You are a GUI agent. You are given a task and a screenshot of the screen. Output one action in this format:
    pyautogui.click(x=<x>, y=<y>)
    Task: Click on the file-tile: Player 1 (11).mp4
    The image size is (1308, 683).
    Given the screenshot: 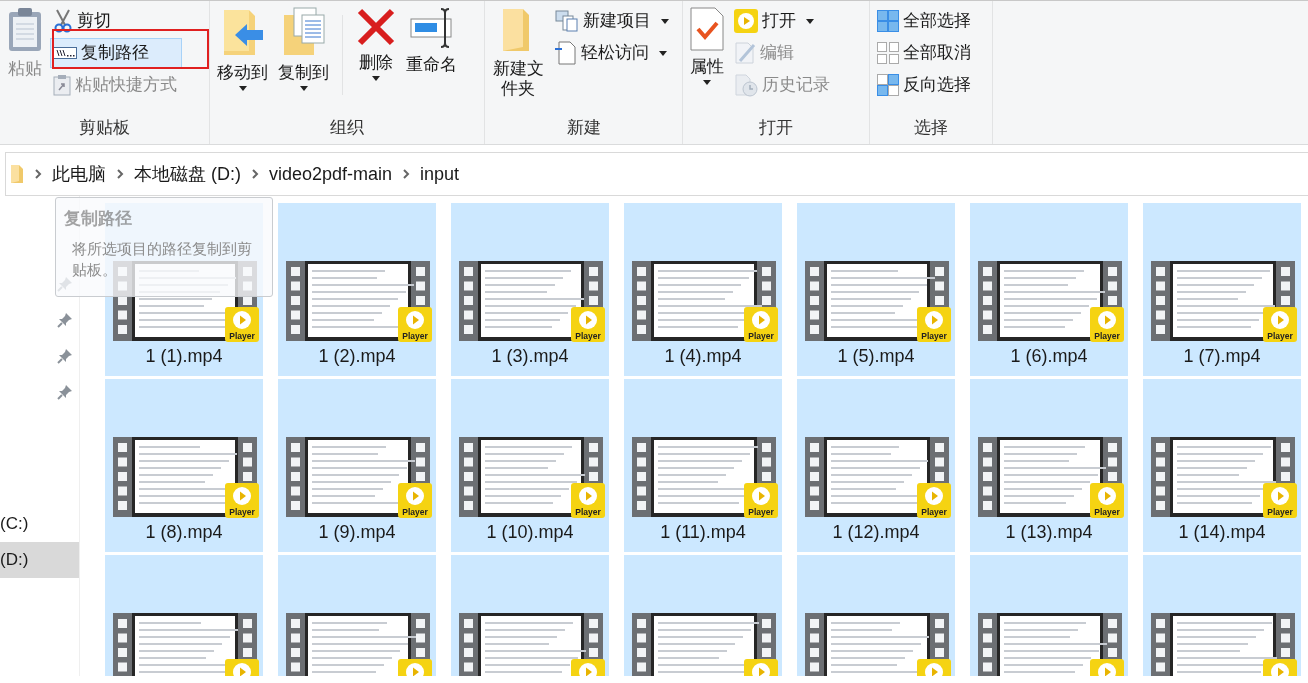 What is the action you would take?
    pyautogui.click(x=703, y=465)
    